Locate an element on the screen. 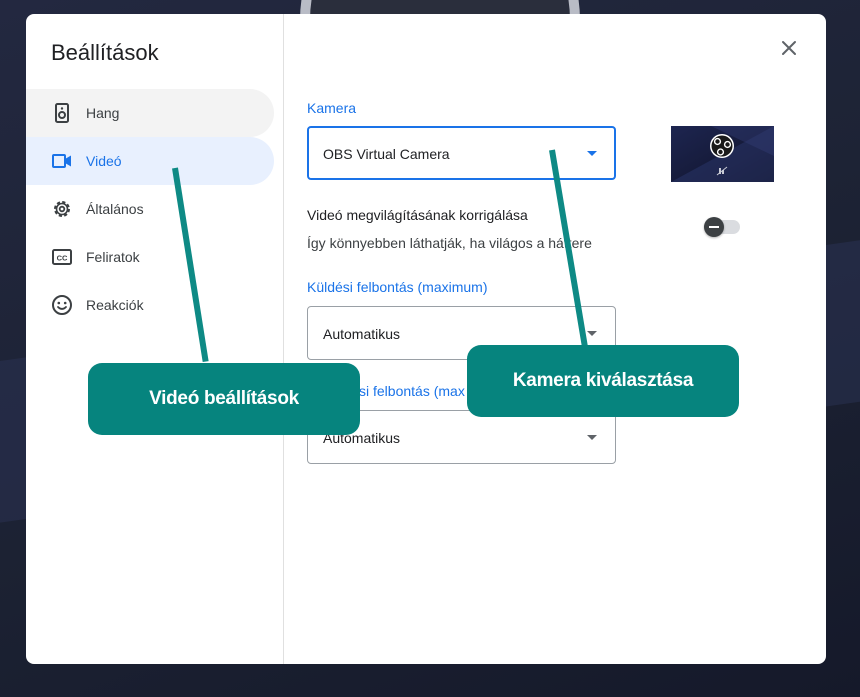 The image size is (860, 697). sidebar-item-label: Feliratok is located at coordinates (113, 257).